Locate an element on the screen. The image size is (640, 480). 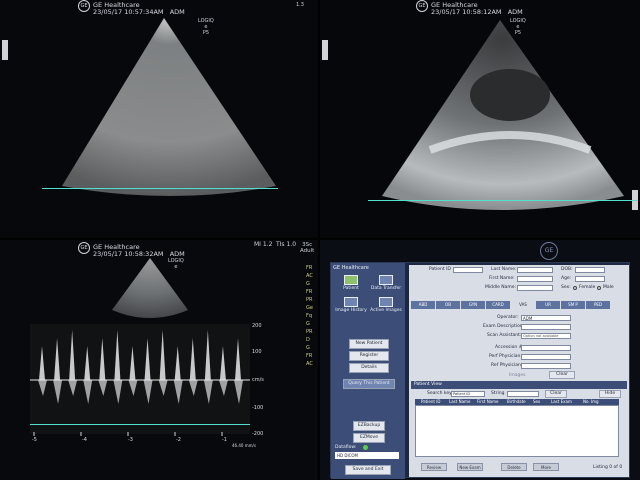
patient-view-header: Patient View is located at coordinates (519, 385).